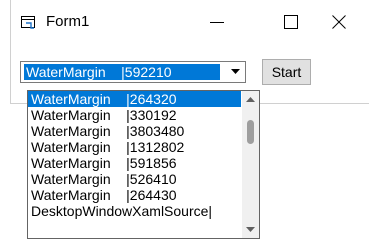  Describe the element at coordinates (250, 132) in the screenshot. I see `scrollbar-thumb` at that location.